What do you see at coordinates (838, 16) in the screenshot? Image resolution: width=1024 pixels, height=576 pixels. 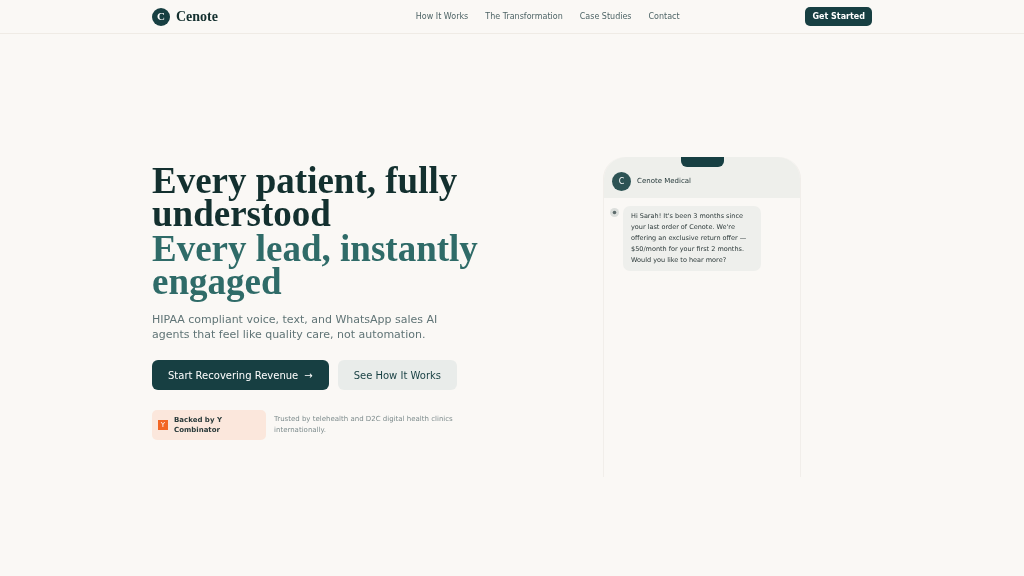 I see `get-started-button: Get Started` at bounding box center [838, 16].